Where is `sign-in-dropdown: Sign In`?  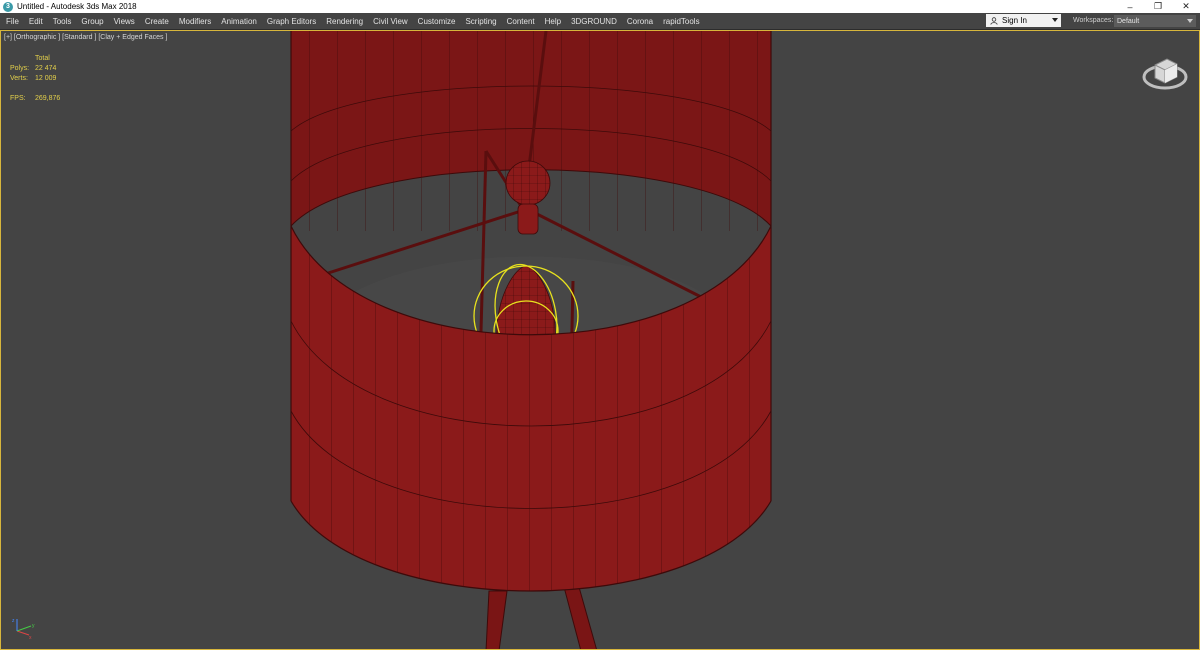
sign-in-dropdown: Sign In is located at coordinates (1023, 20).